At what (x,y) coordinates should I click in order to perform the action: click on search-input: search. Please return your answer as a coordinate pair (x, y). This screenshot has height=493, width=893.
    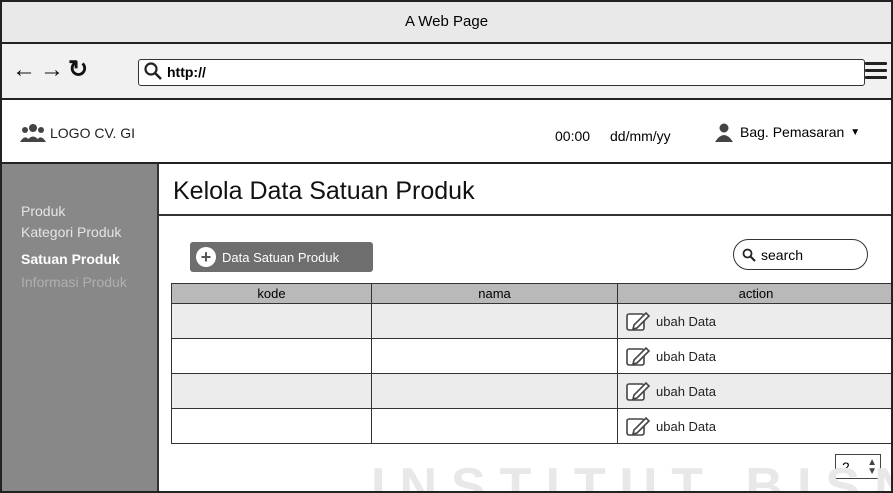
    Looking at the image, I should click on (800, 254).